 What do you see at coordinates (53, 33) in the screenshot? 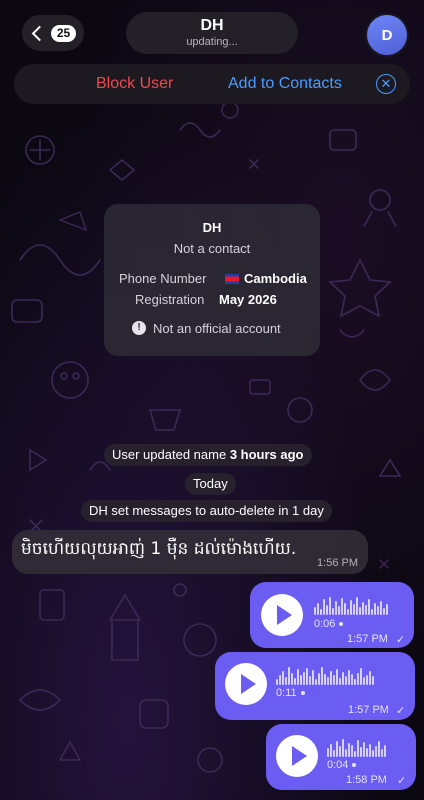
I see `back-button: 25` at bounding box center [53, 33].